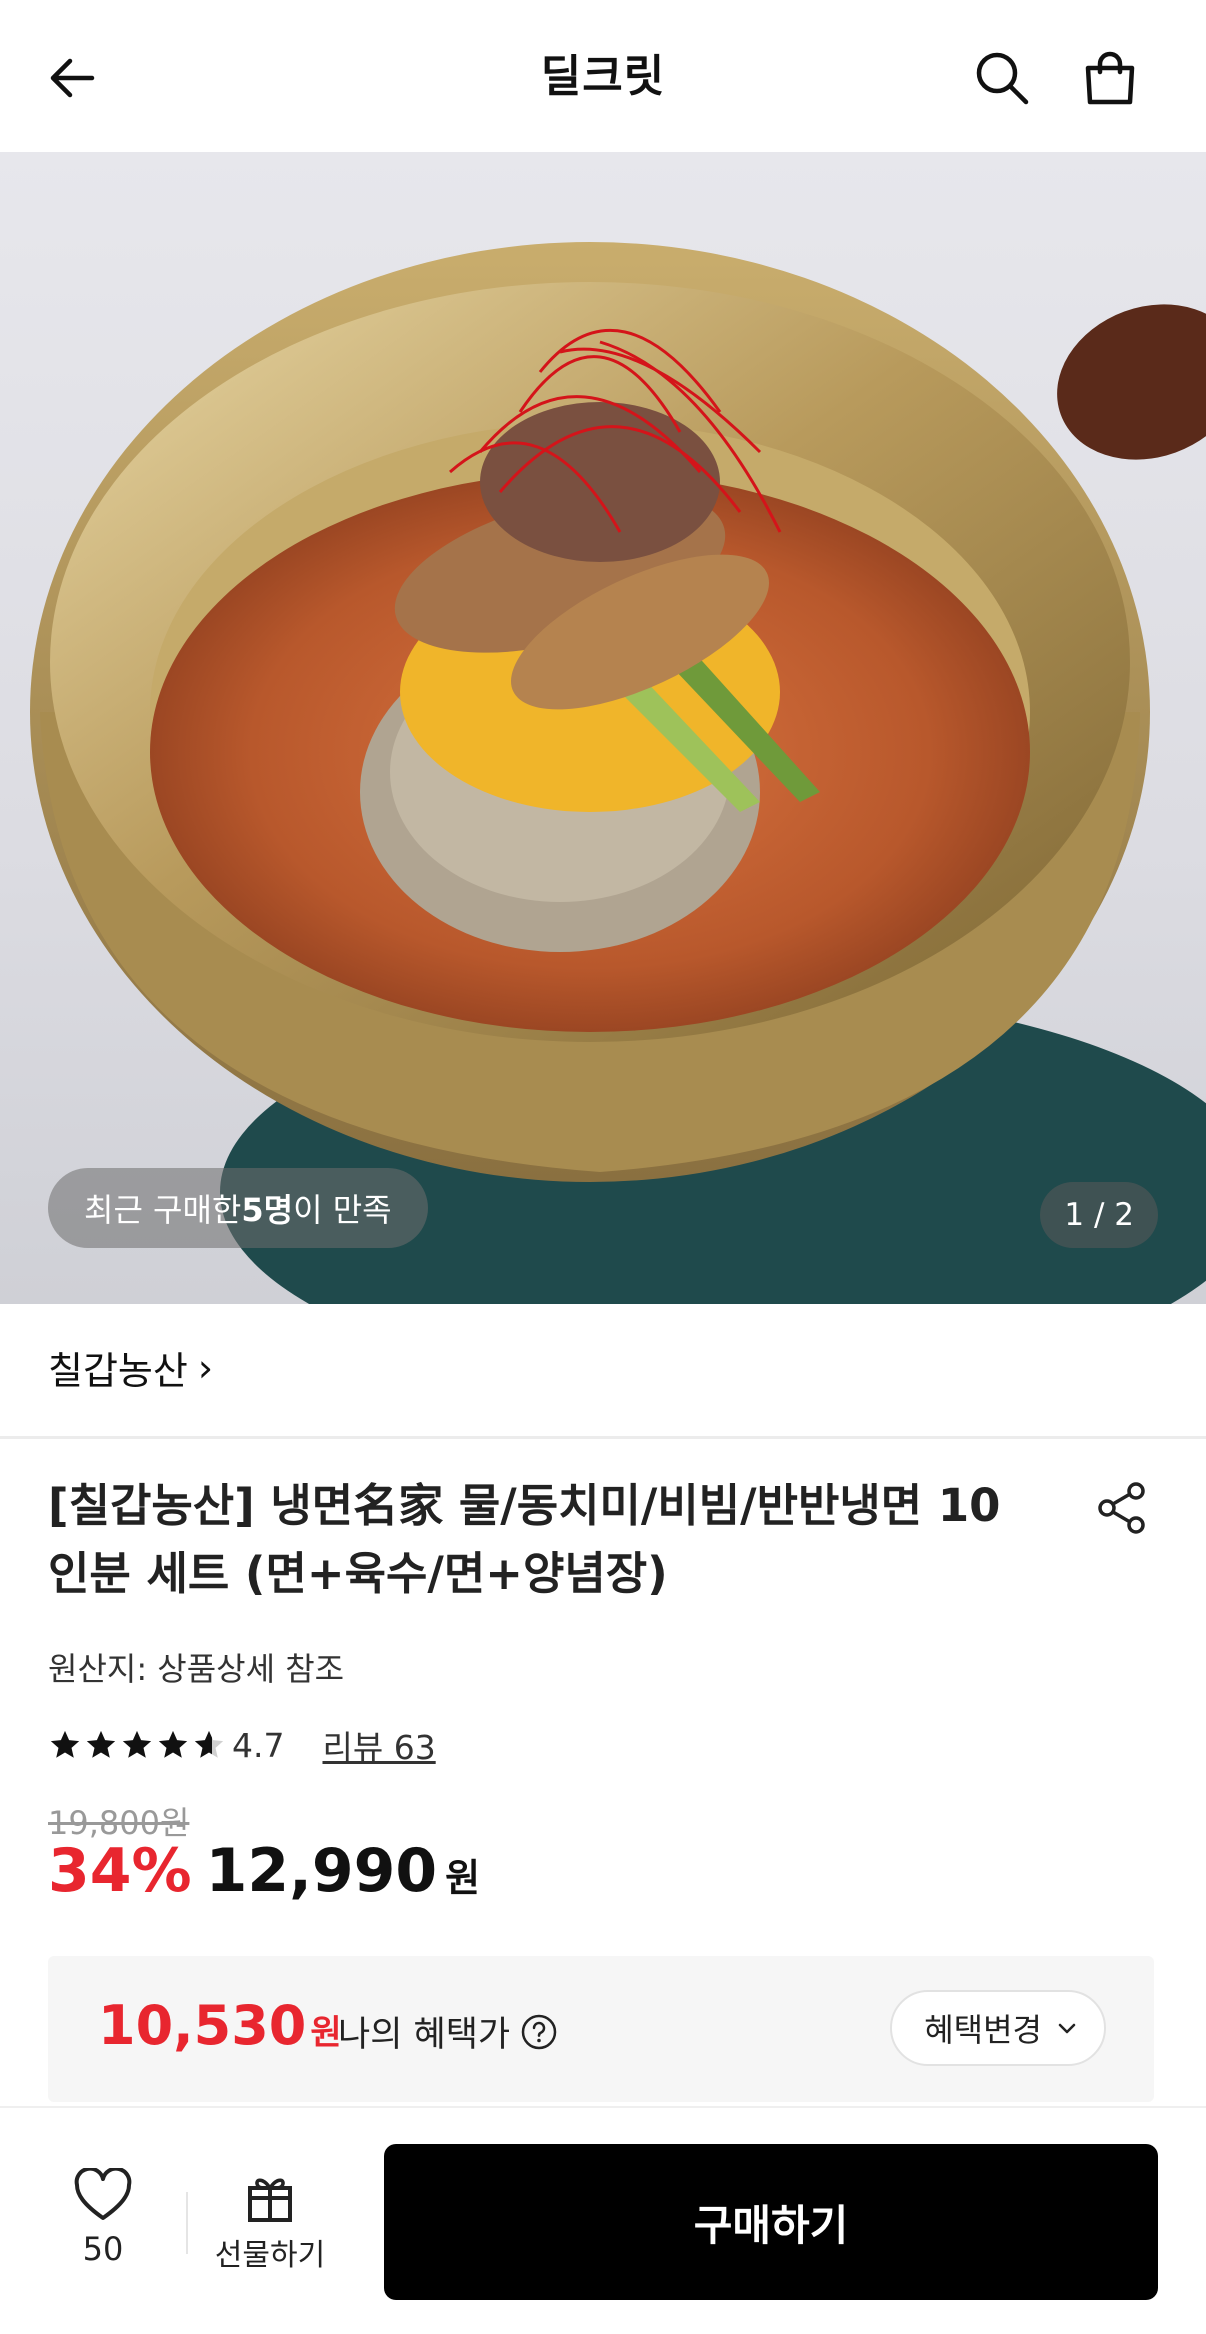  What do you see at coordinates (196, 1669) in the screenshot?
I see `origin-info: 원산지: 상품상세 참조` at bounding box center [196, 1669].